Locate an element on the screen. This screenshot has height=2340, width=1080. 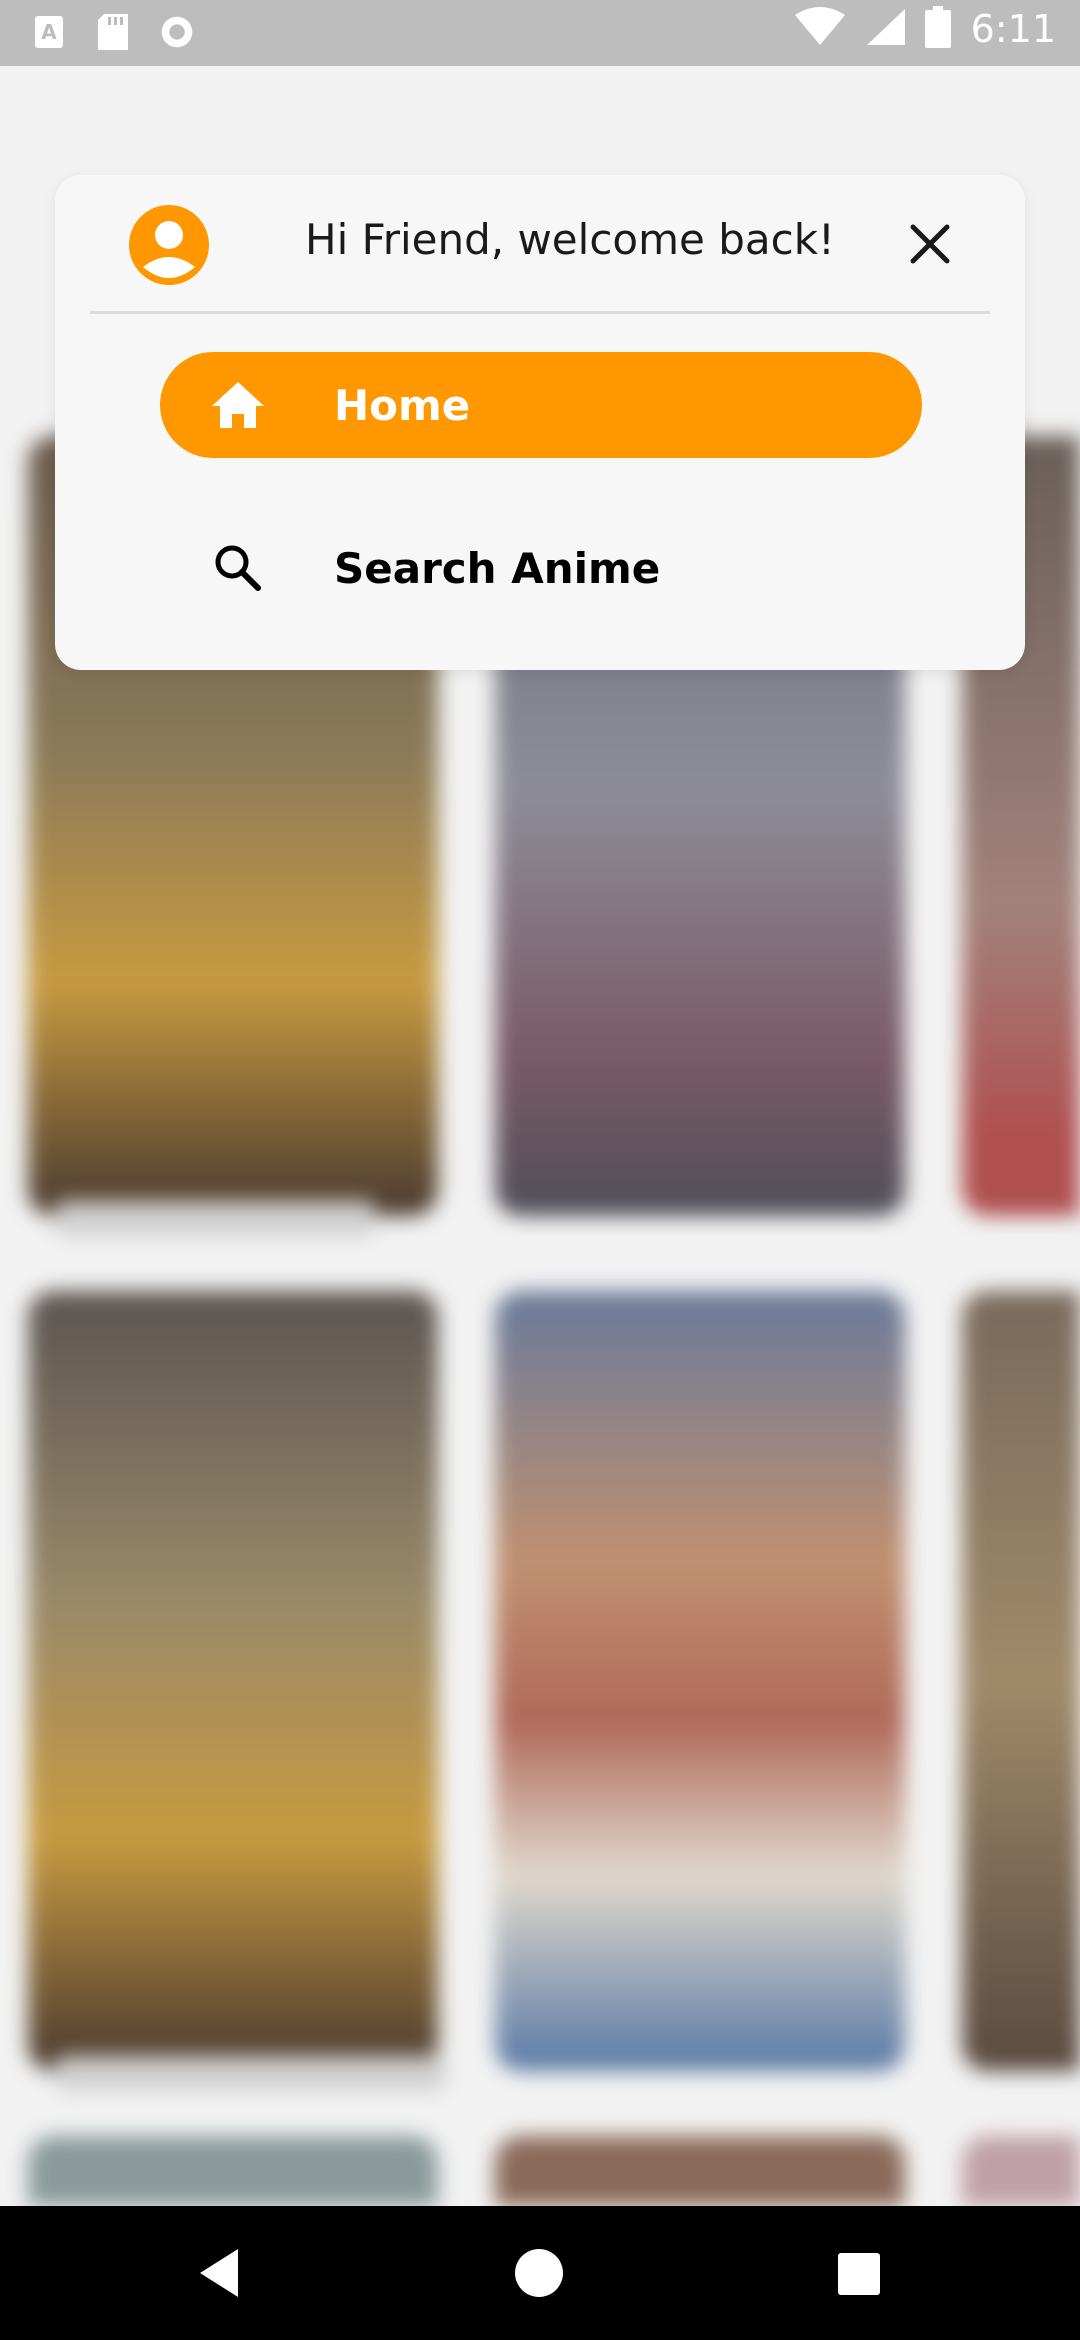
menu-header: Hi Friend, welcome back! is located at coordinates (540, 243).